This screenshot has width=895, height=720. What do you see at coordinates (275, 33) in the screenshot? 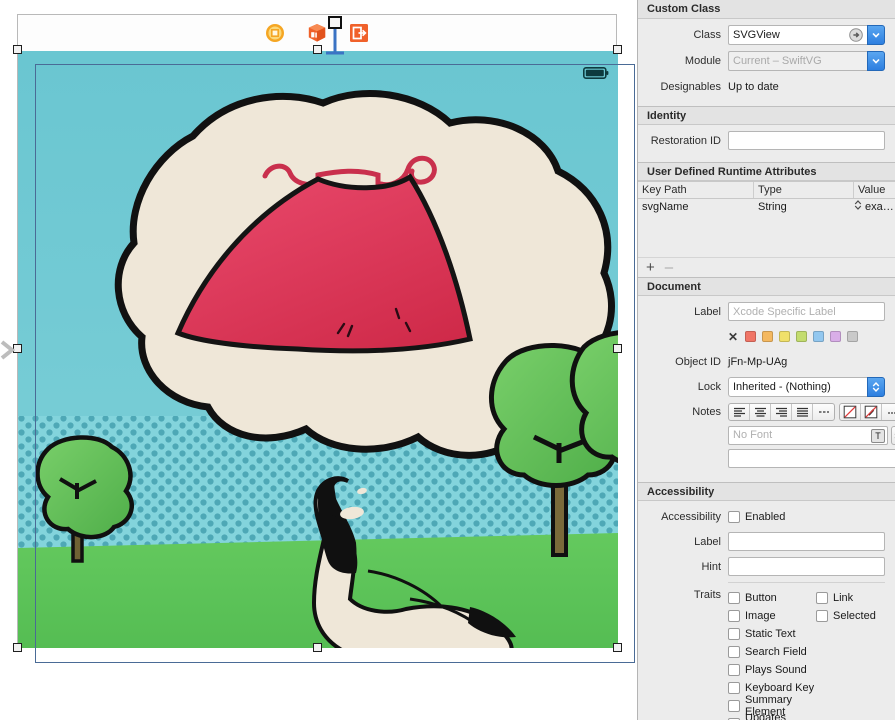
I see `first-responder-placeholder-icon` at bounding box center [275, 33].